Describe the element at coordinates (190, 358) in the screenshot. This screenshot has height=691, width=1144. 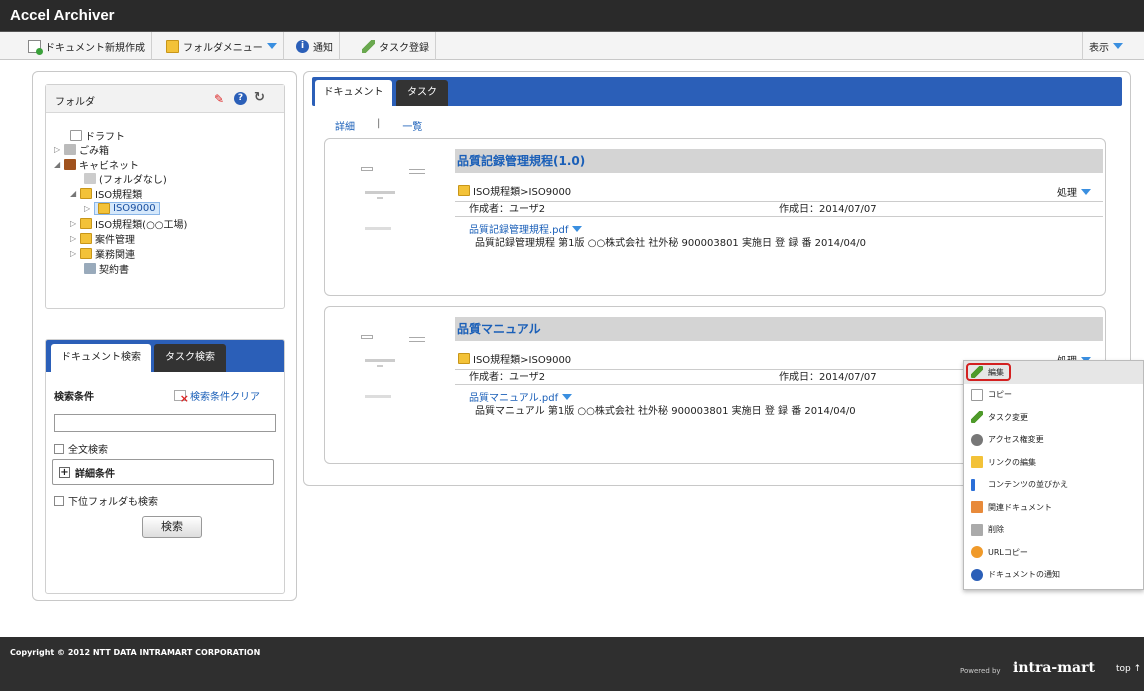
I see `tab-task-search: タスク検索` at that location.